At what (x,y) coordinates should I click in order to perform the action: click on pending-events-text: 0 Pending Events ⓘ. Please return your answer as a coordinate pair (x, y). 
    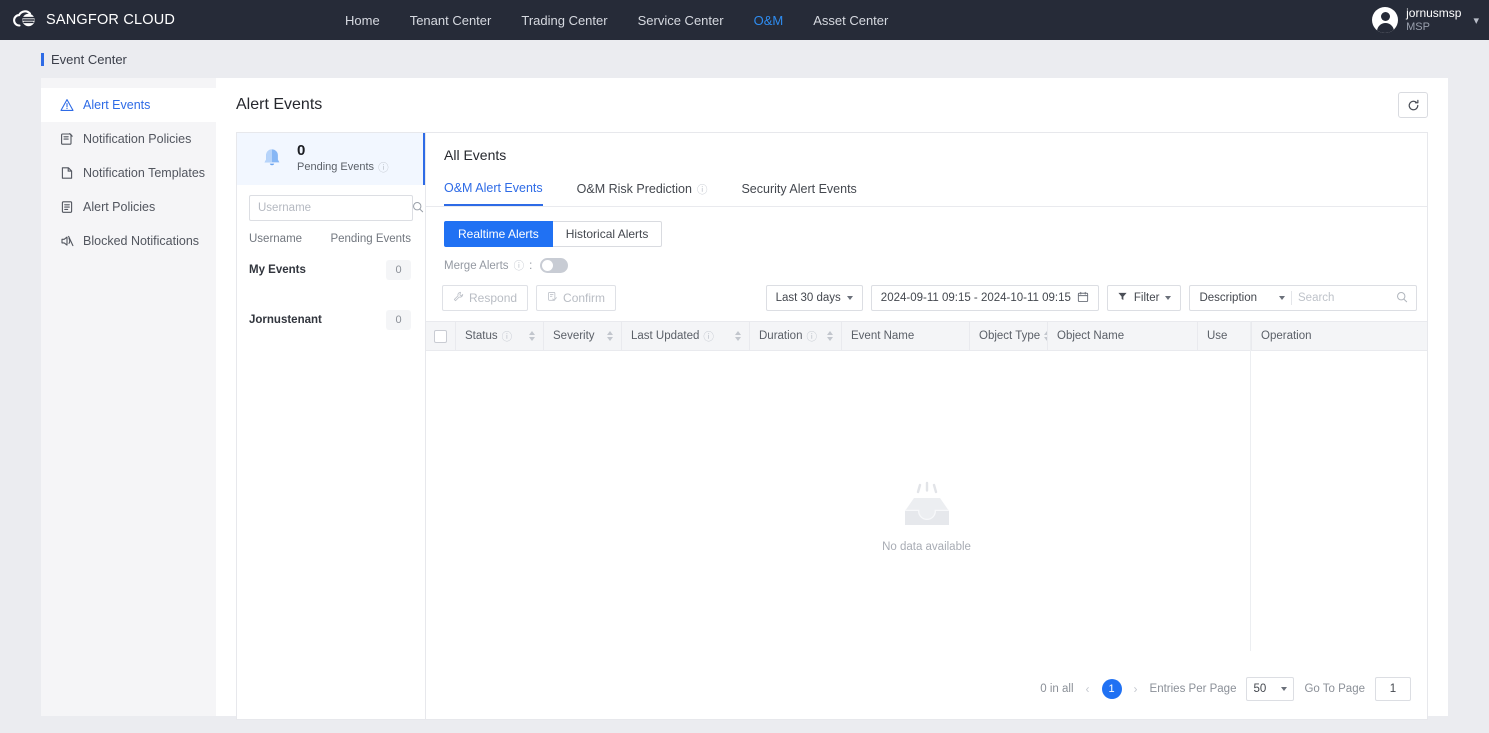
    Looking at the image, I should click on (343, 159).